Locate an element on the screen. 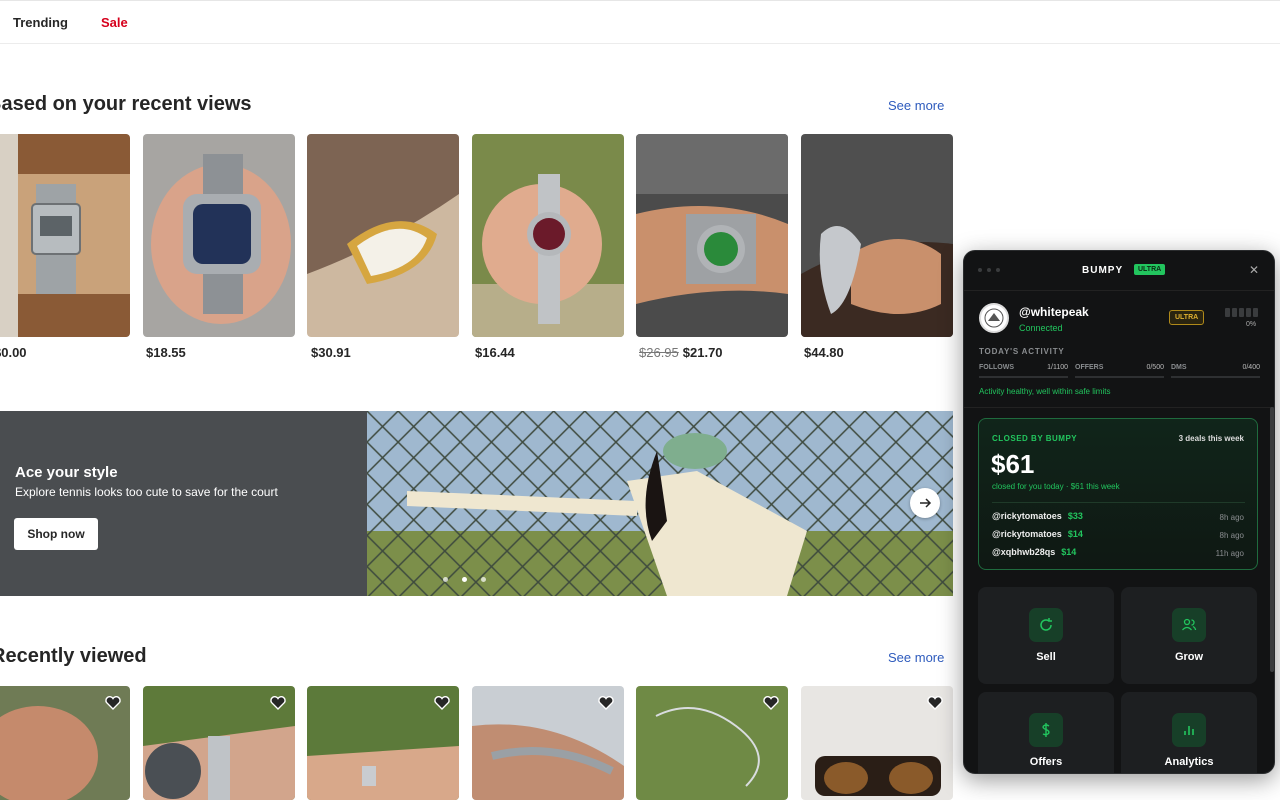 The width and height of the screenshot is (1280, 800). usage-meter-icon is located at coordinates (1241, 312).